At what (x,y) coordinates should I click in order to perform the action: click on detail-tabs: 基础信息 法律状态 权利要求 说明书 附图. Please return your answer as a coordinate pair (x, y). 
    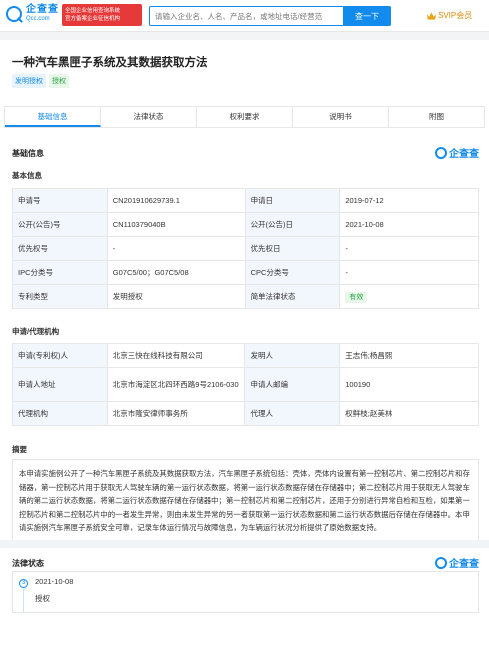
    Looking at the image, I should click on (244, 117).